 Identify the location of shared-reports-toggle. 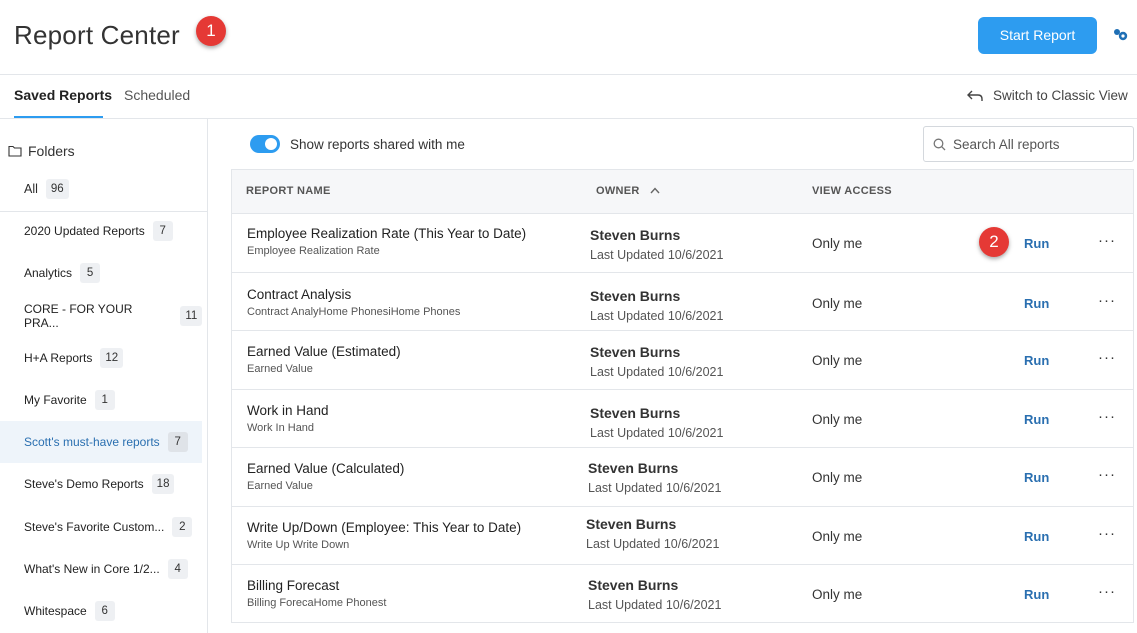
(265, 144).